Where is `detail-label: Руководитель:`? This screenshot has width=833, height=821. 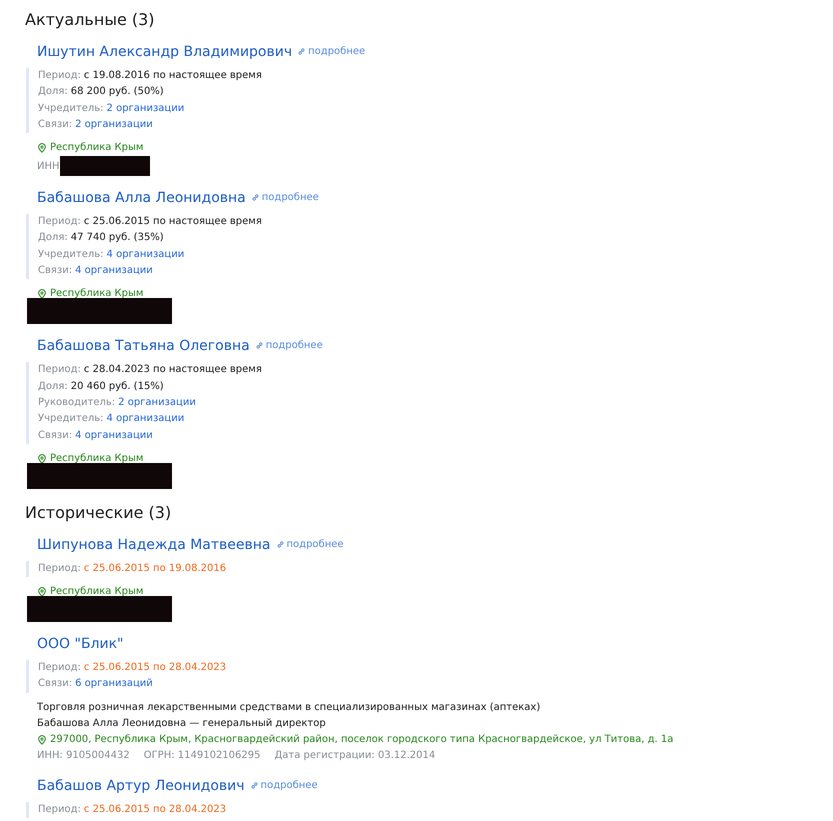
detail-label: Руководитель: is located at coordinates (77, 402).